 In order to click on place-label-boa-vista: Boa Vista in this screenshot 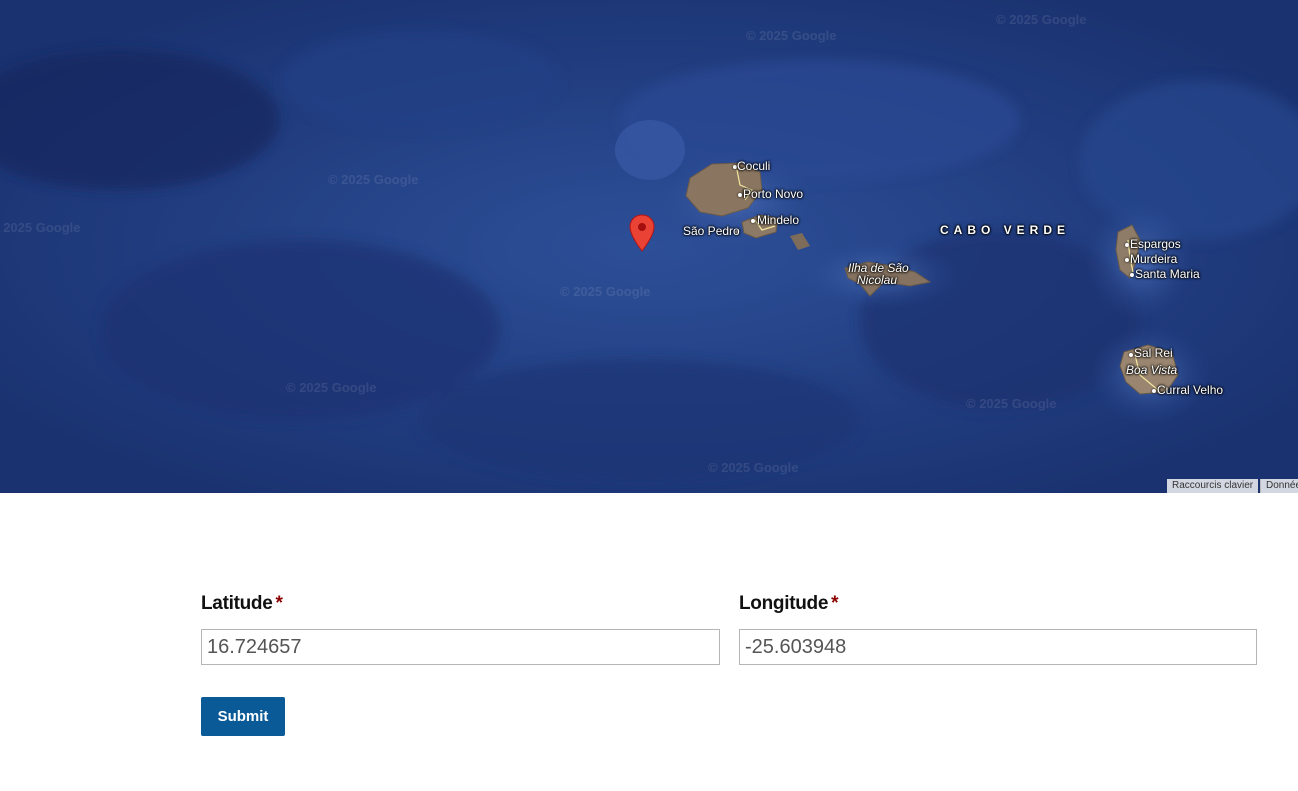, I will do `click(1152, 370)`.